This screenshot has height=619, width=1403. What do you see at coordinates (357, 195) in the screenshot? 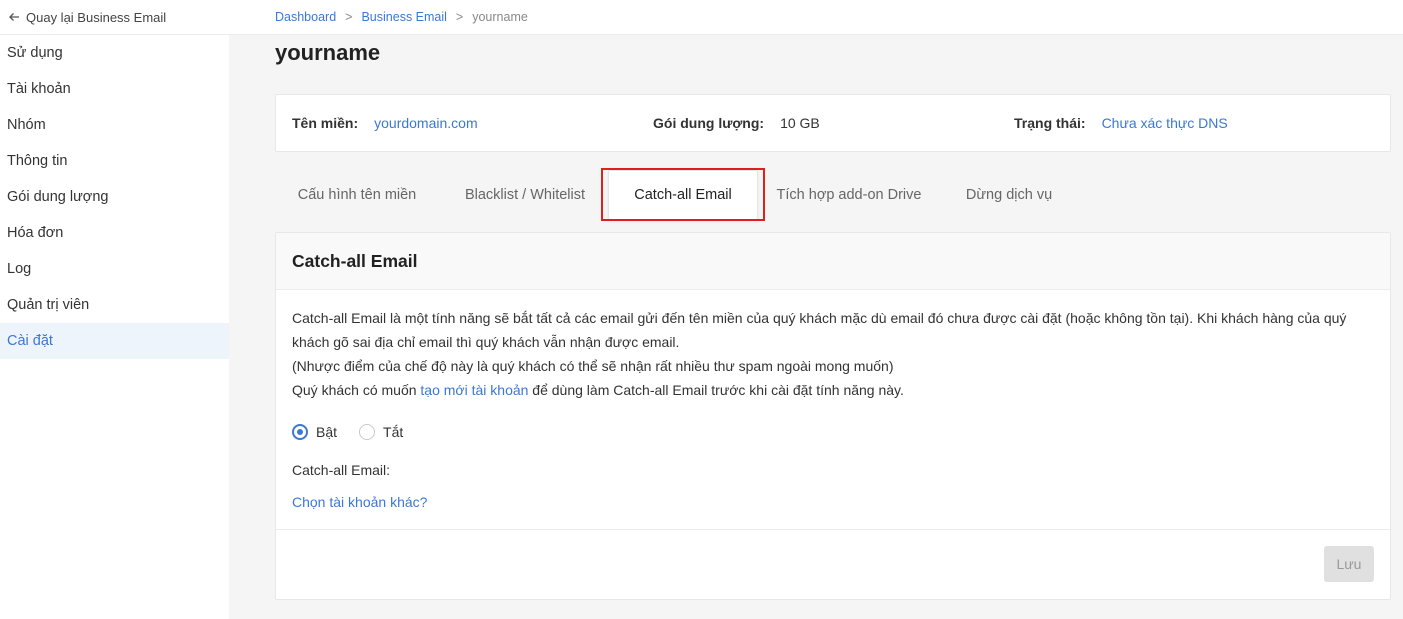
I see `tab-domain-config: Cấu hình tên miền` at bounding box center [357, 195].